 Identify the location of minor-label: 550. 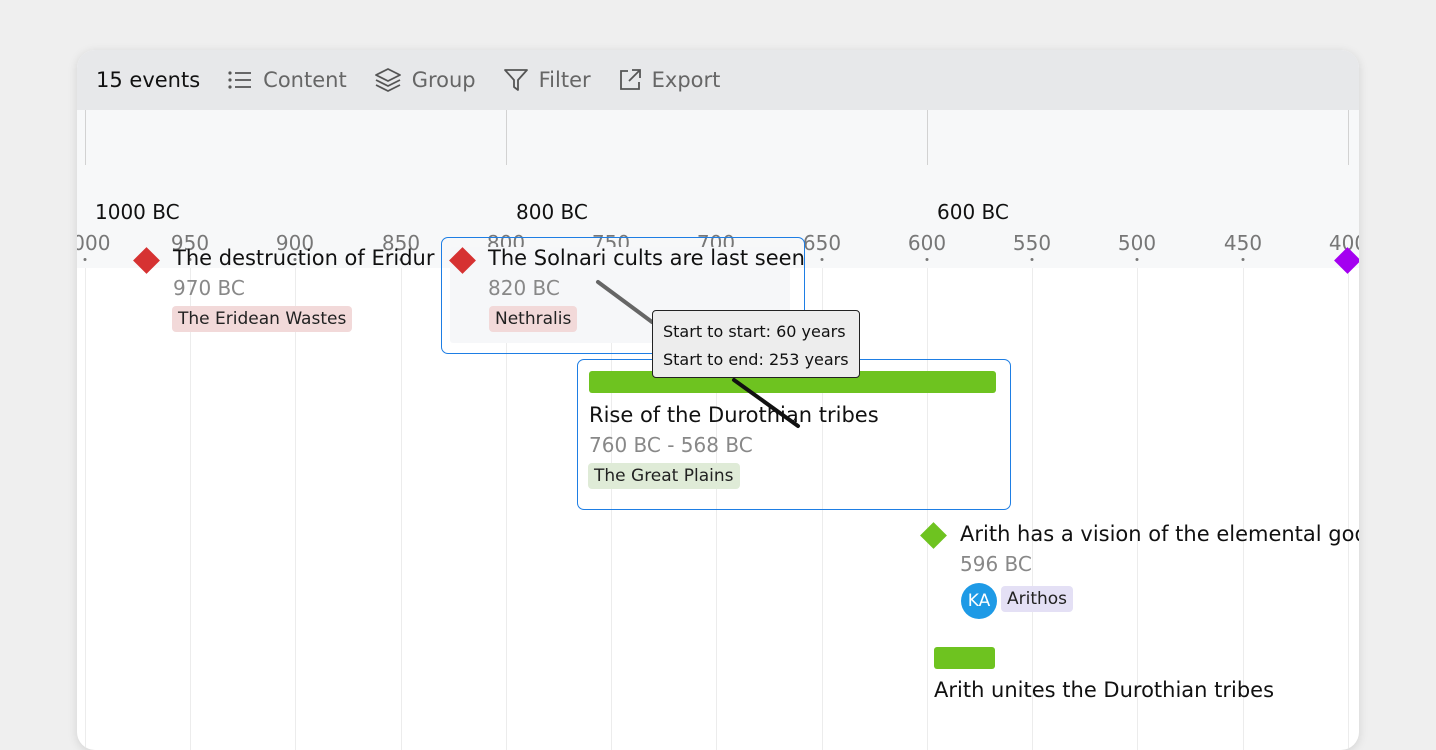
(1032, 243).